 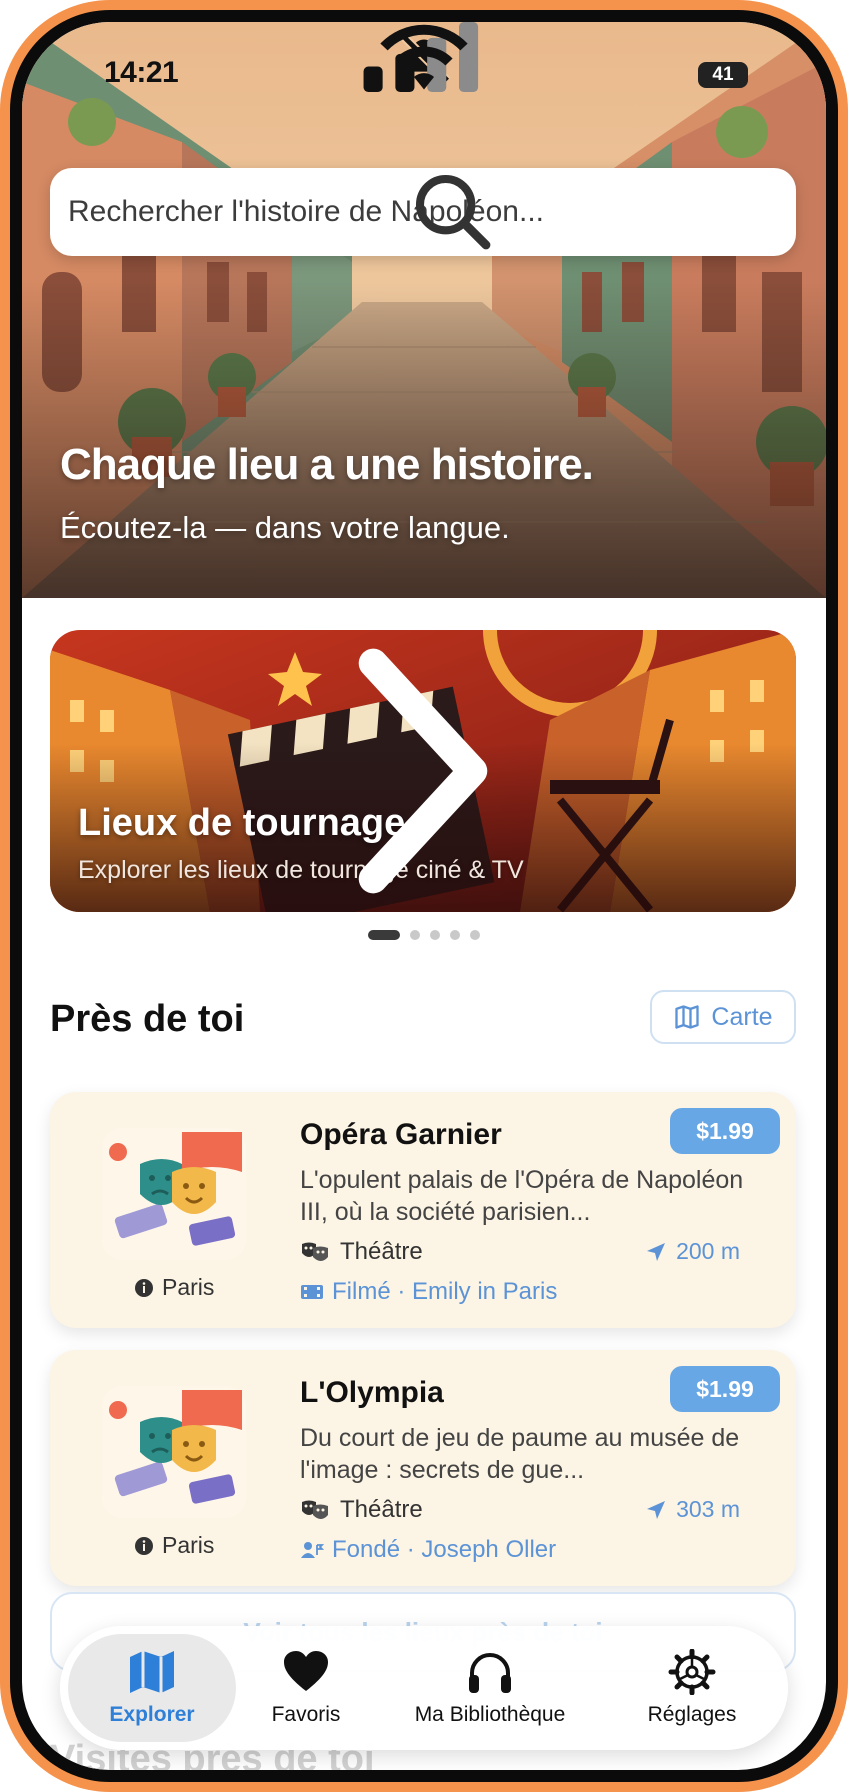 I want to click on card-distance: 200 m, so click(x=693, y=1251).